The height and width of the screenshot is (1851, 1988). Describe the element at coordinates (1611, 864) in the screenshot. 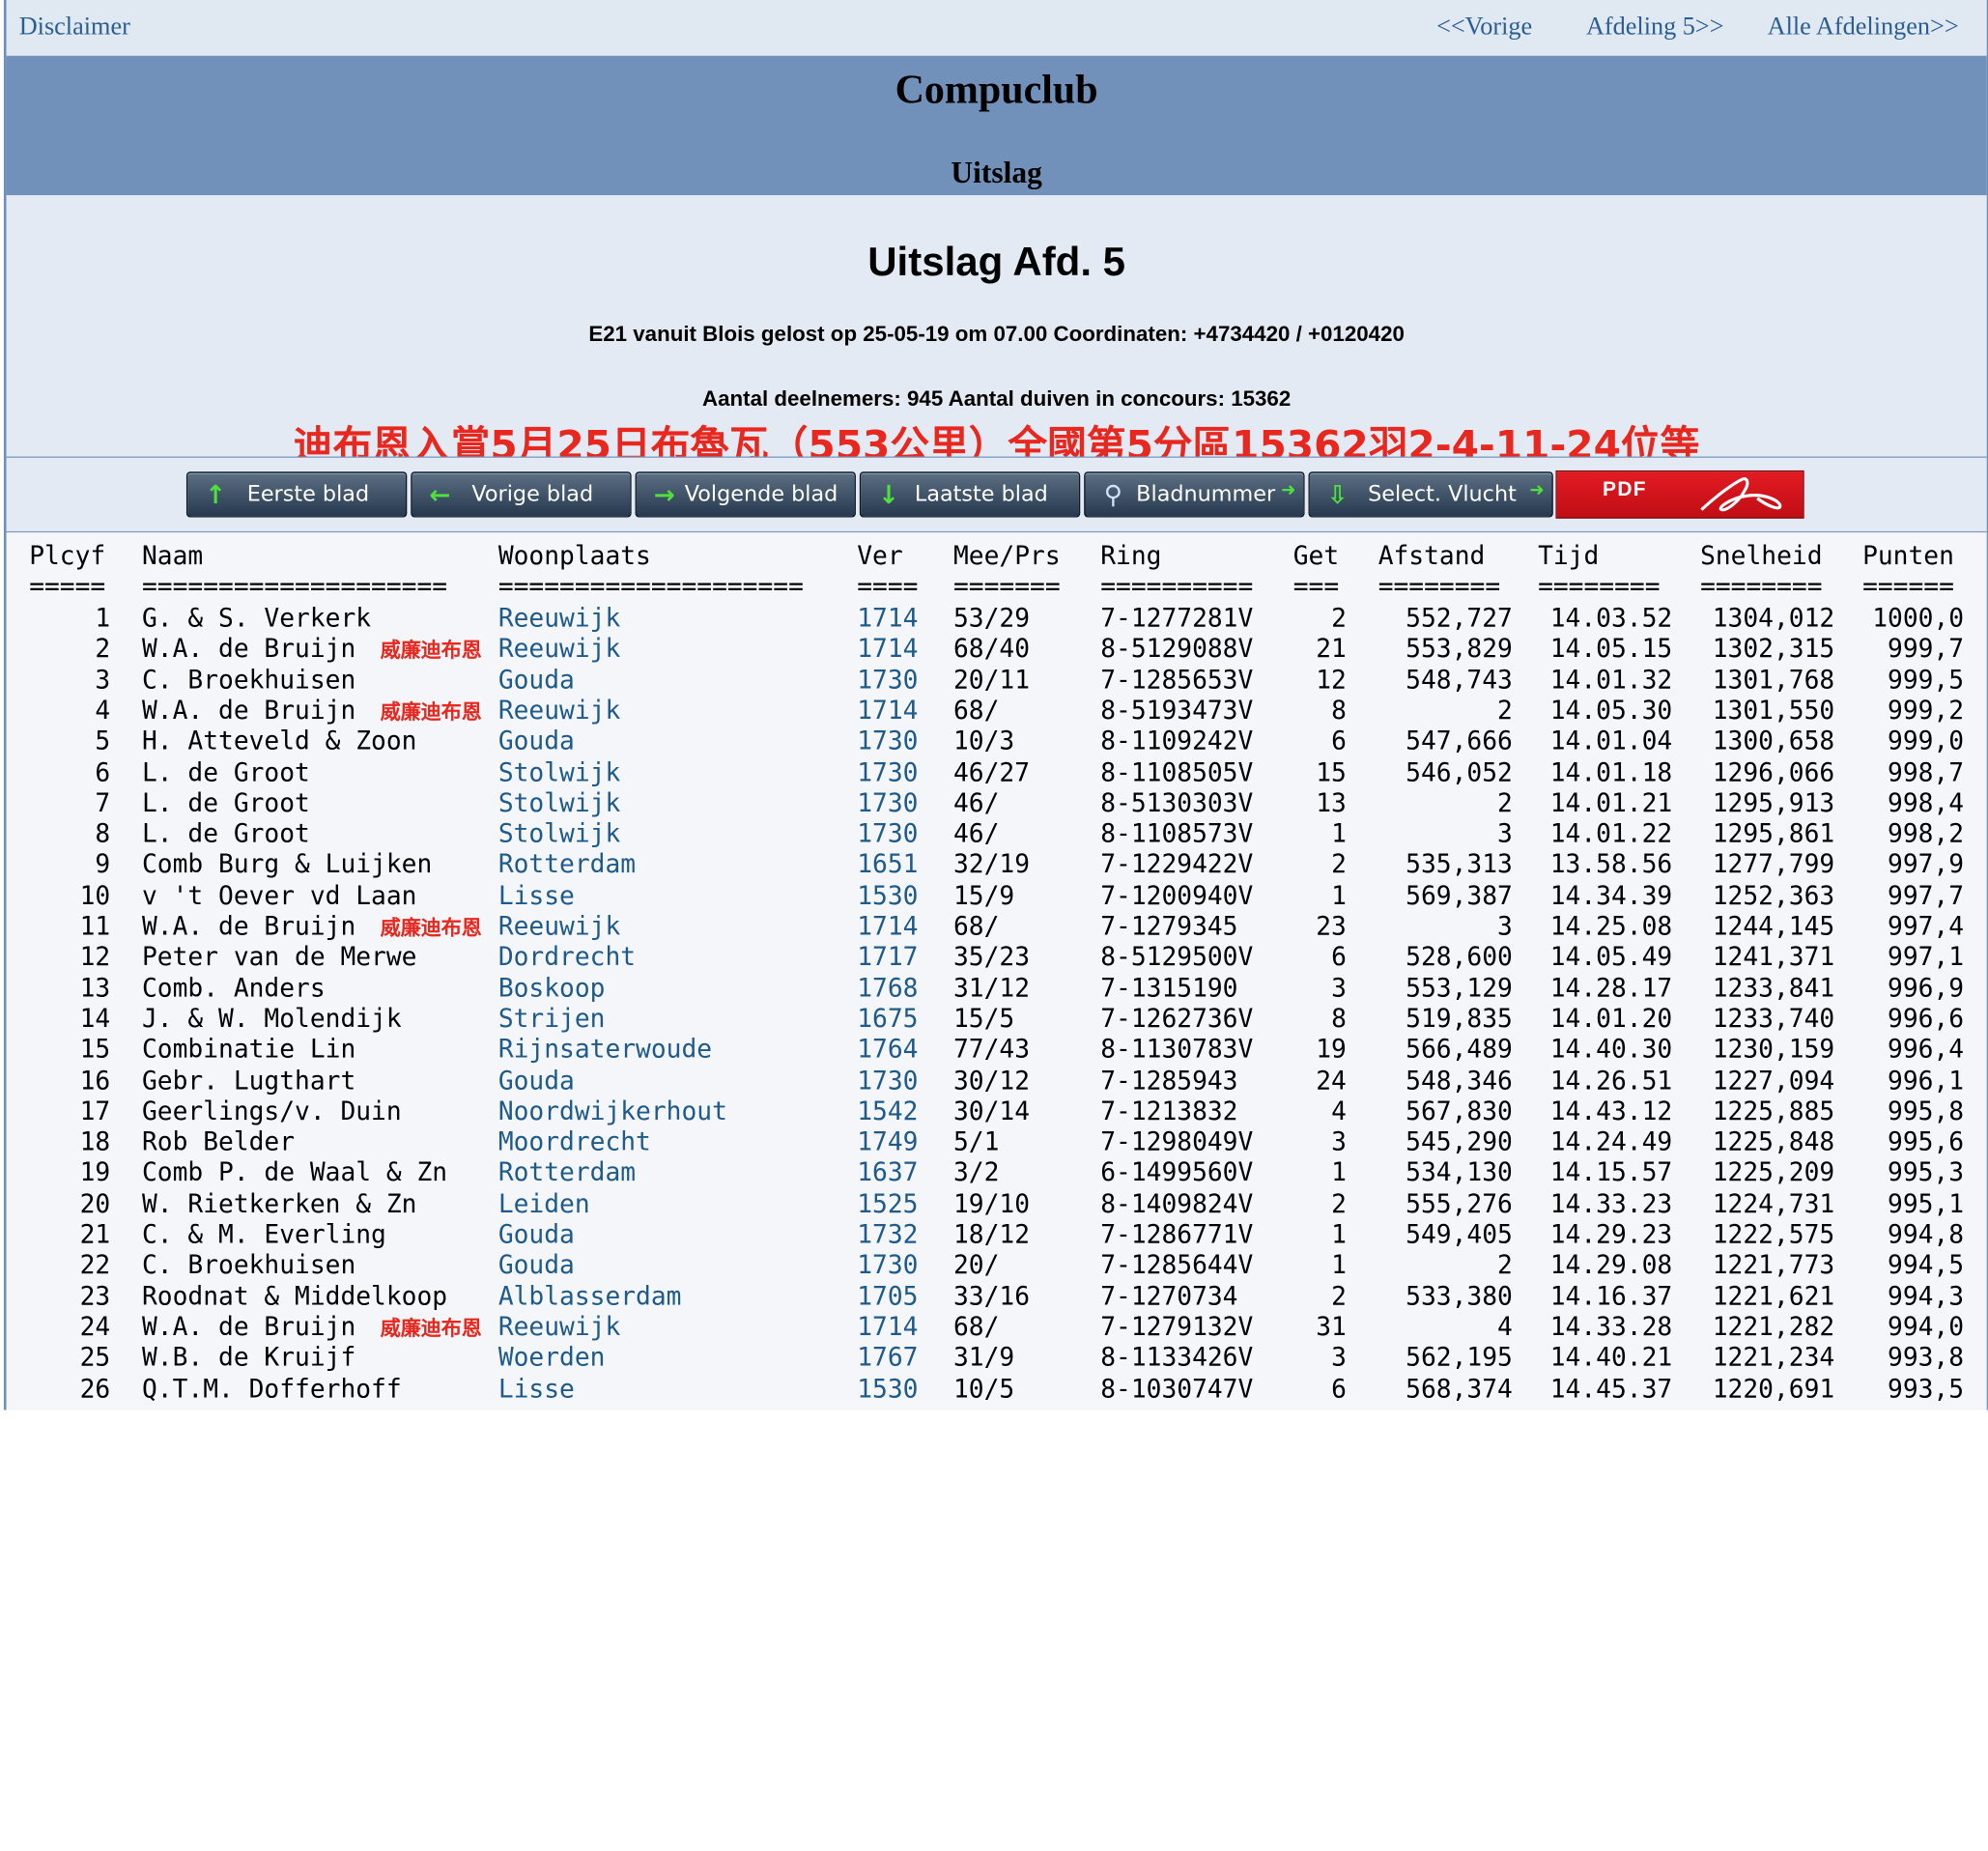

I see `table-cell: 13.58.56` at that location.